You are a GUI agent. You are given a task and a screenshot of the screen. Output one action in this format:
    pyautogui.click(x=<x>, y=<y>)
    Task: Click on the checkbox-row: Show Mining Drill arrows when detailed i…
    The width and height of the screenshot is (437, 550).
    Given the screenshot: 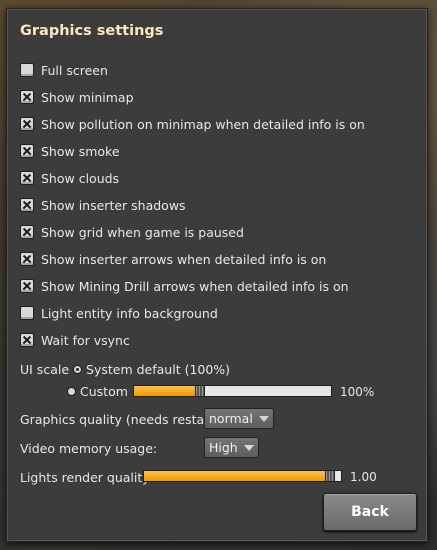 What is the action you would take?
    pyautogui.click(x=184, y=286)
    